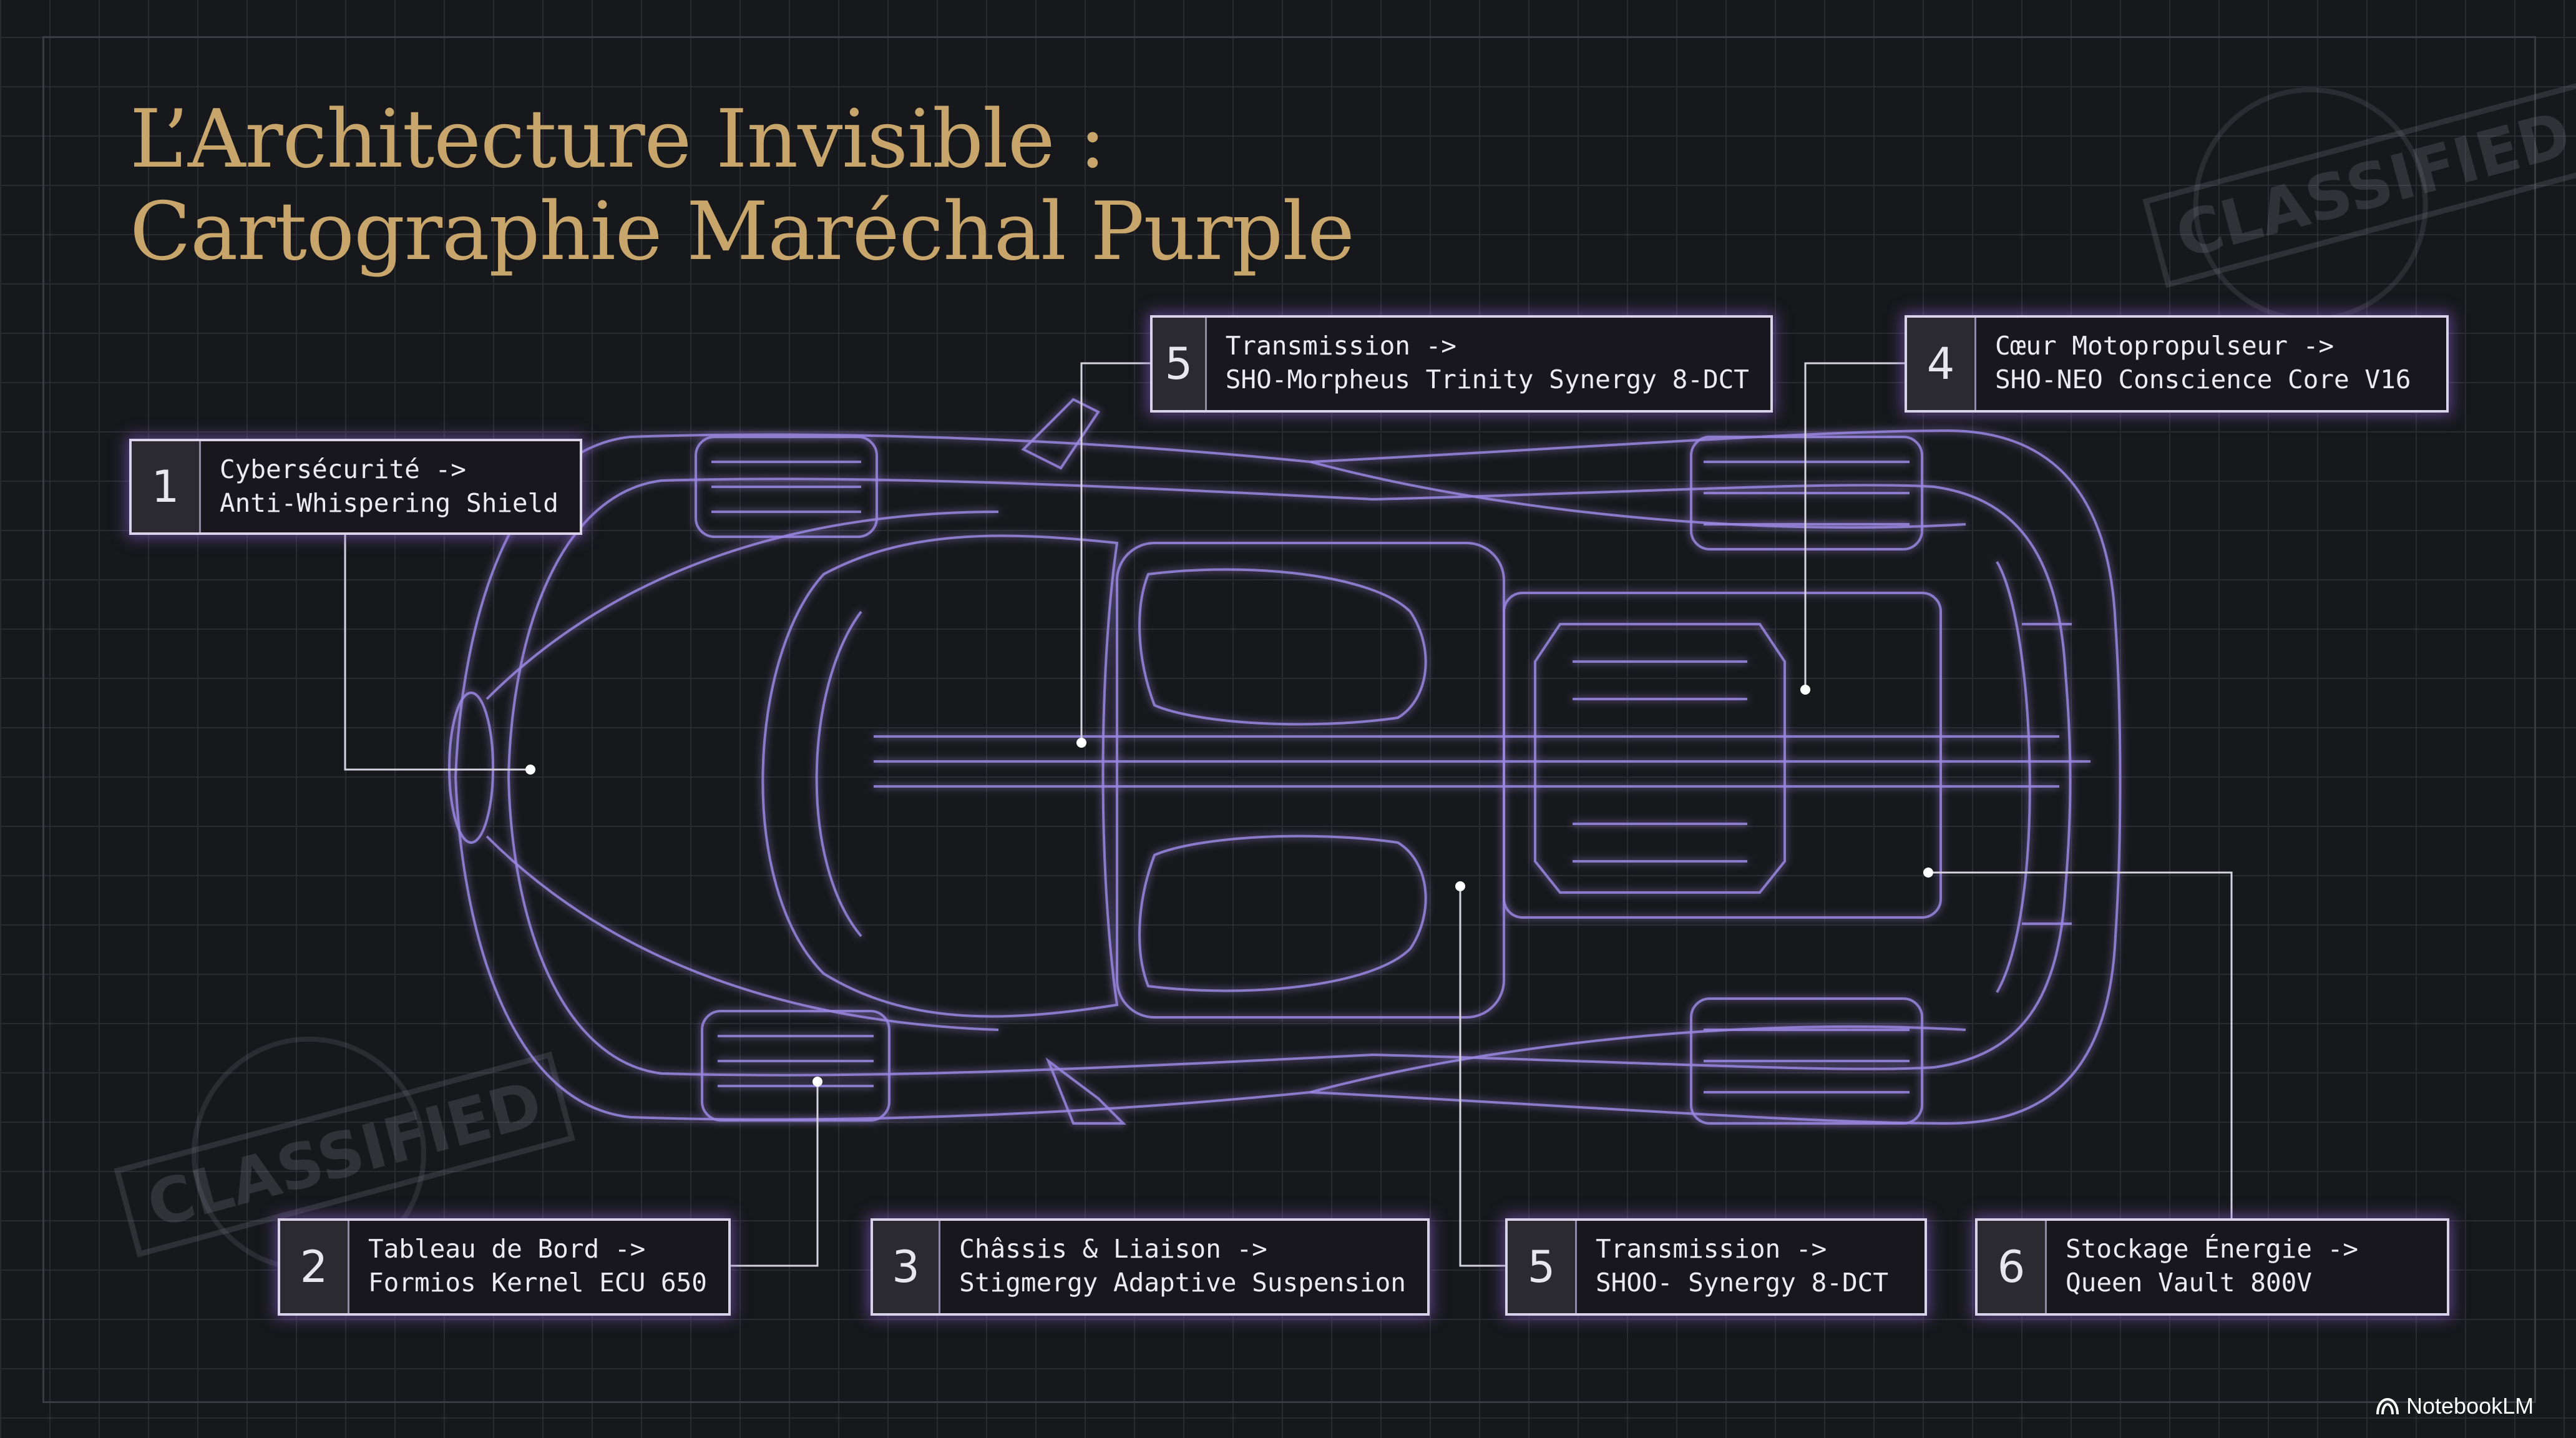  What do you see at coordinates (2387, 1406) in the screenshot?
I see `notebooklm-logo-icon` at bounding box center [2387, 1406].